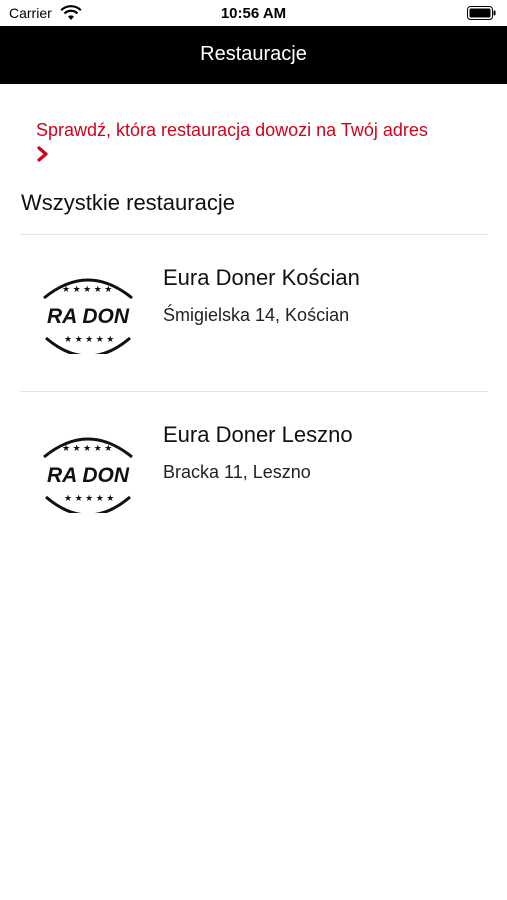 This screenshot has width=507, height=900. I want to click on navigation-bar: Restauracje, so click(253, 55).